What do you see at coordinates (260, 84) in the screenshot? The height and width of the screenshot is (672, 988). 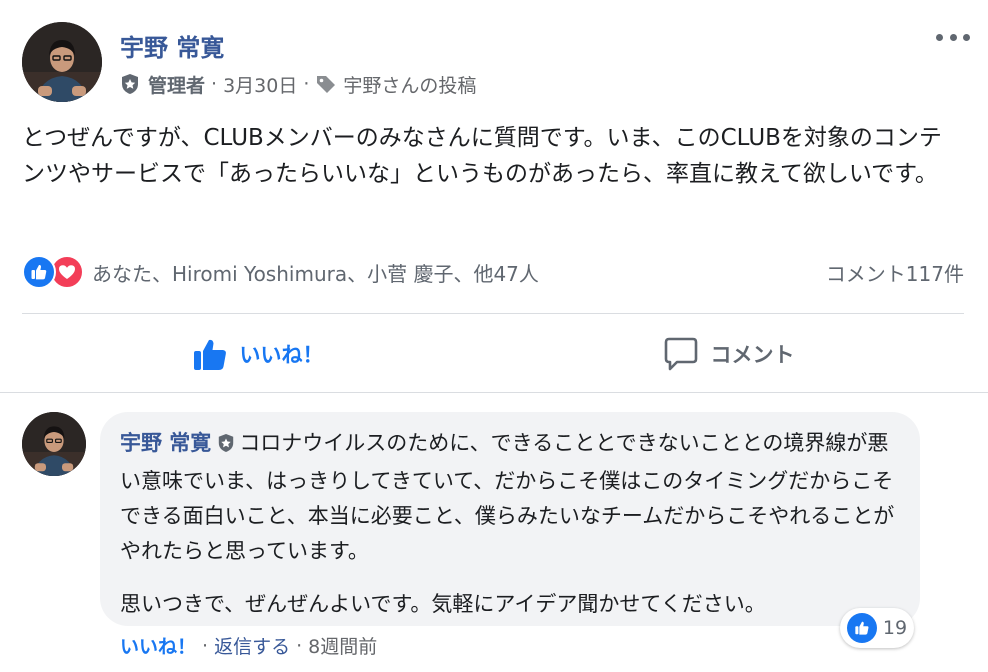 I see `post-date: 3月30日` at bounding box center [260, 84].